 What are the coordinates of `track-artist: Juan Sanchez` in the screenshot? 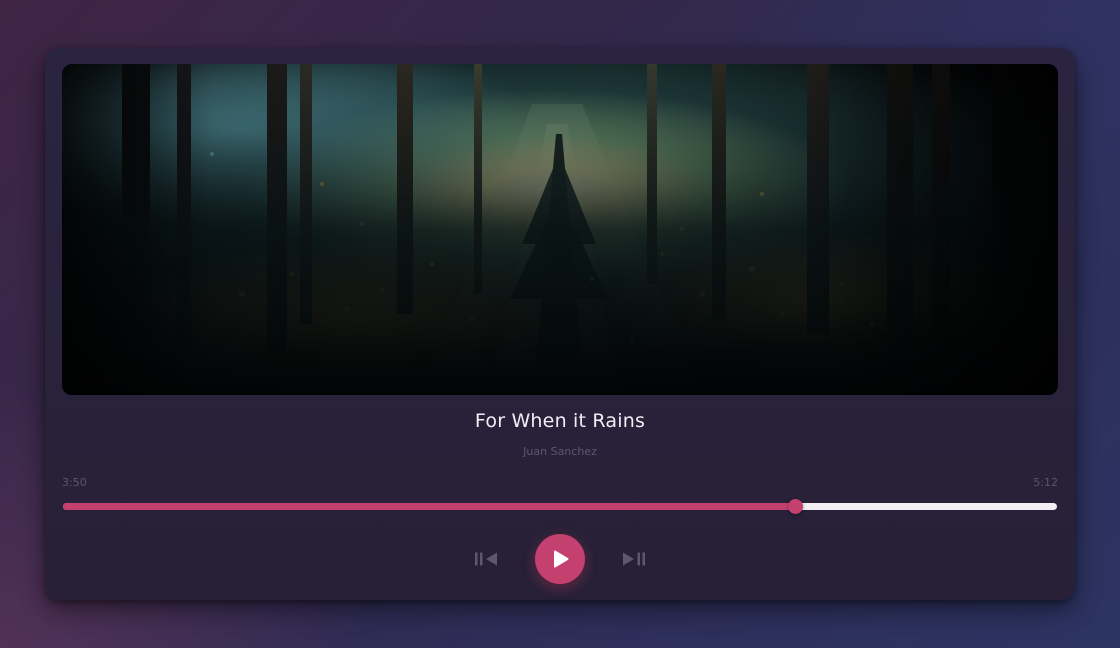 It's located at (560, 451).